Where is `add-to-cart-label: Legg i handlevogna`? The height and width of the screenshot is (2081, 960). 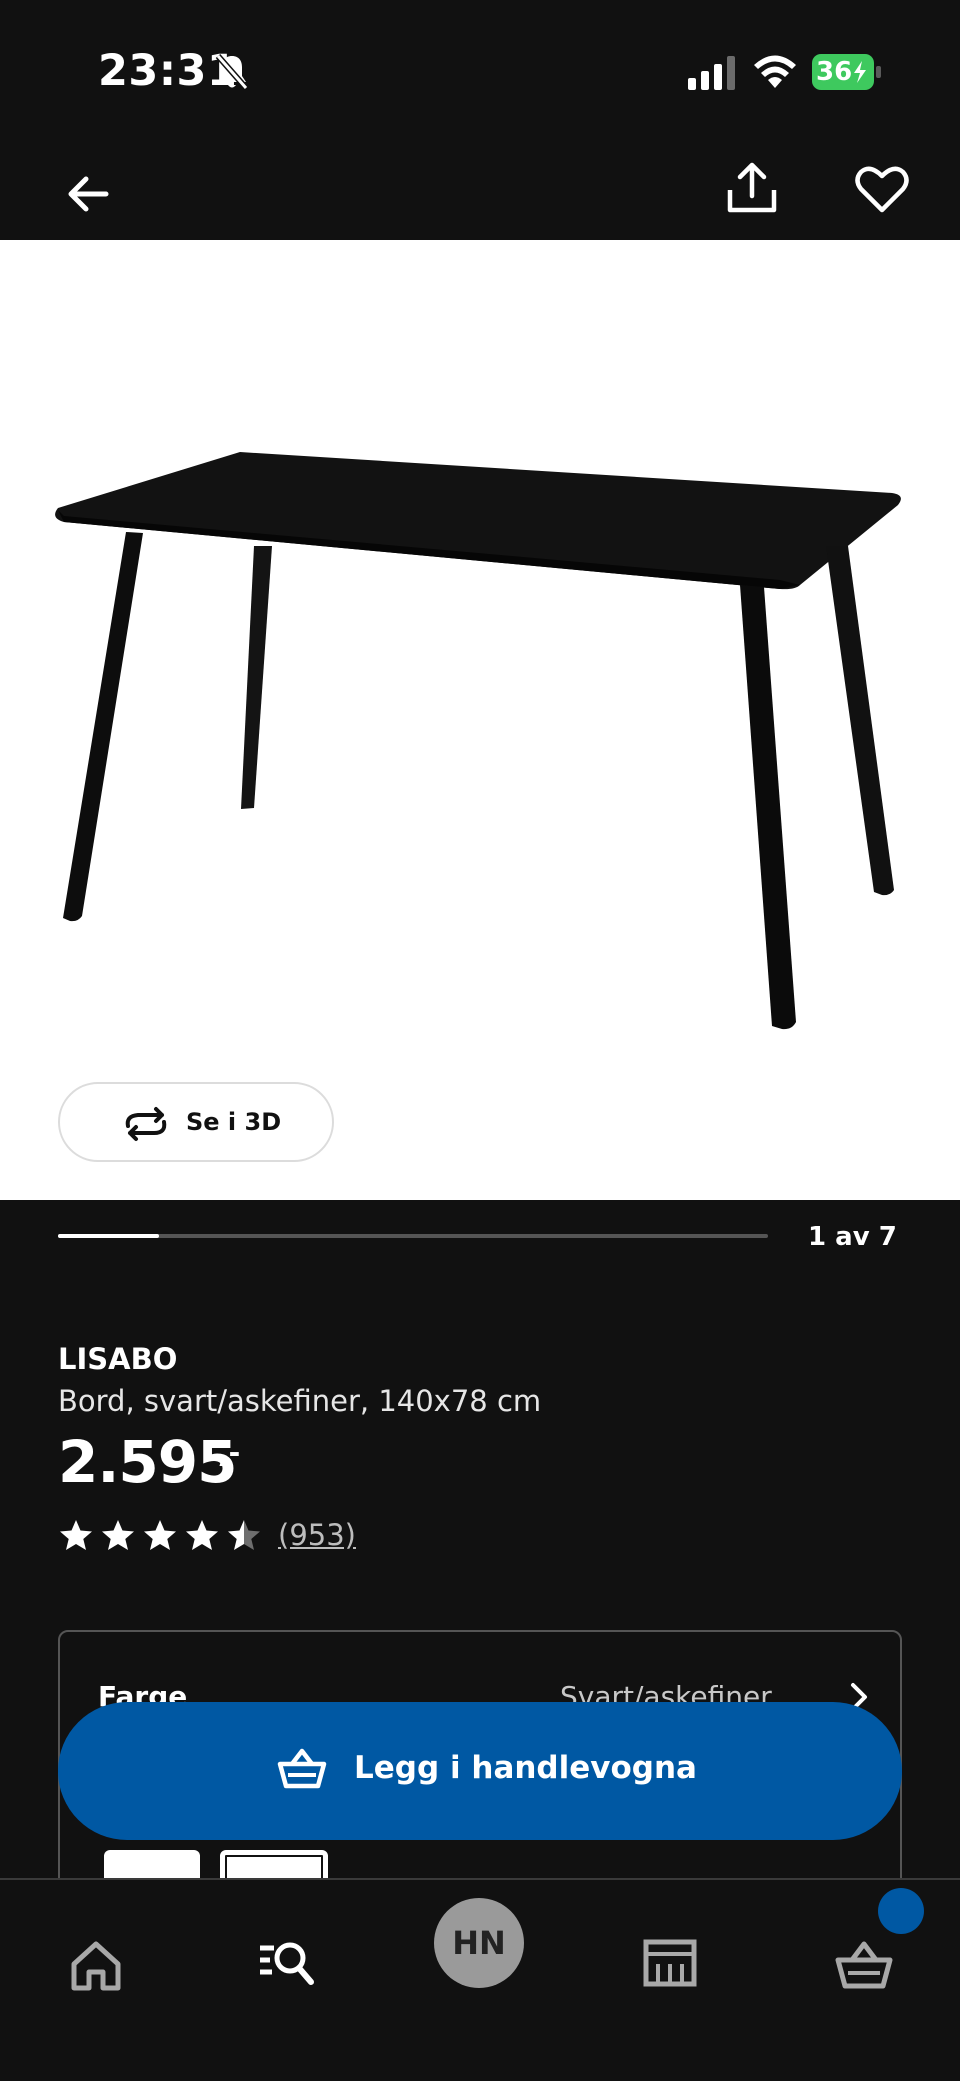 add-to-cart-label: Legg i handlevogna is located at coordinates (525, 1768).